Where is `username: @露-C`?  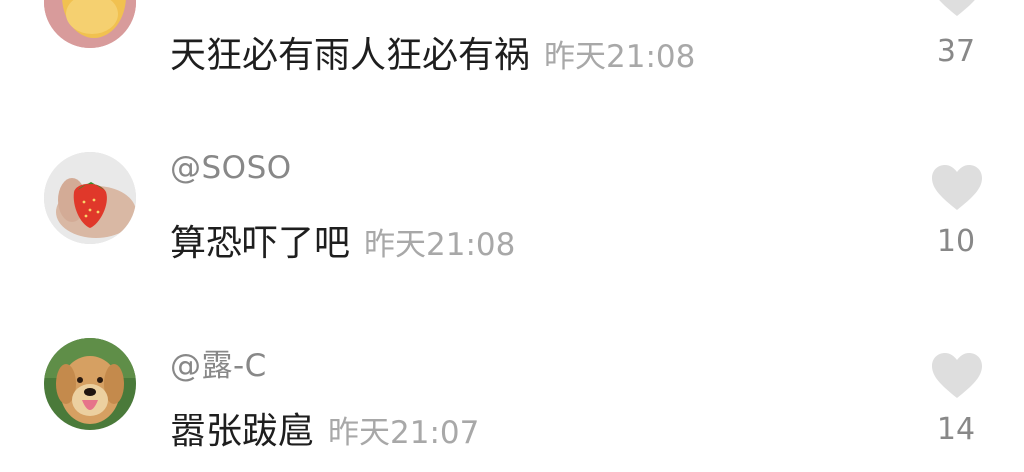 username: @露-C is located at coordinates (218, 362).